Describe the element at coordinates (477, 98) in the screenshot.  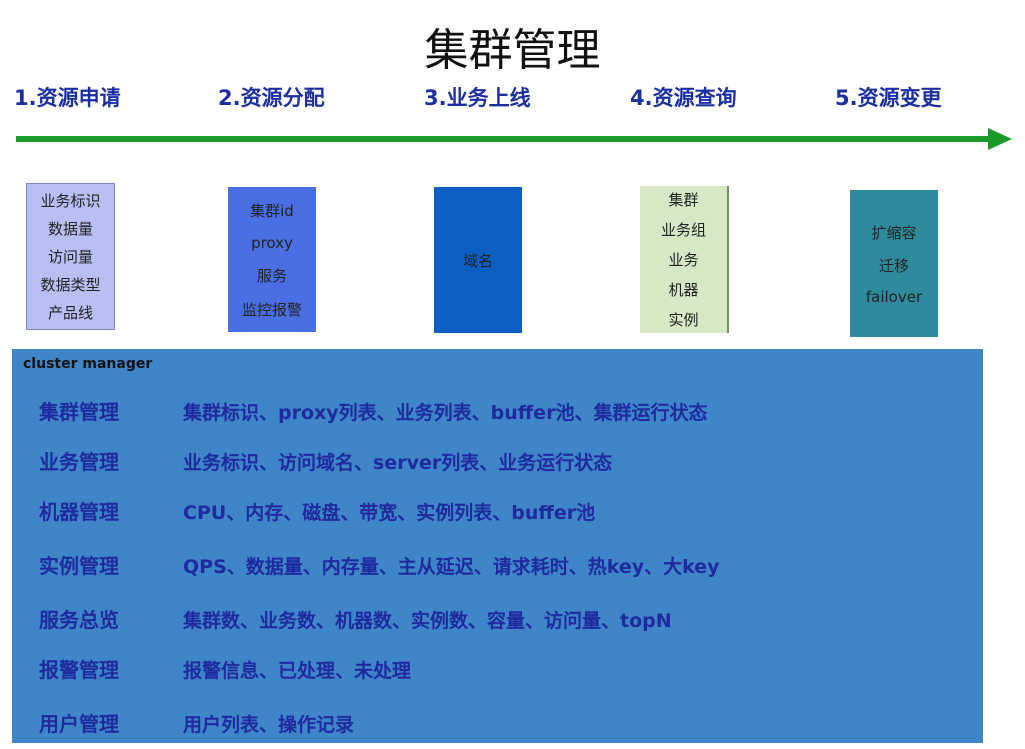
I see `step-3-label: 3.业务上线` at that location.